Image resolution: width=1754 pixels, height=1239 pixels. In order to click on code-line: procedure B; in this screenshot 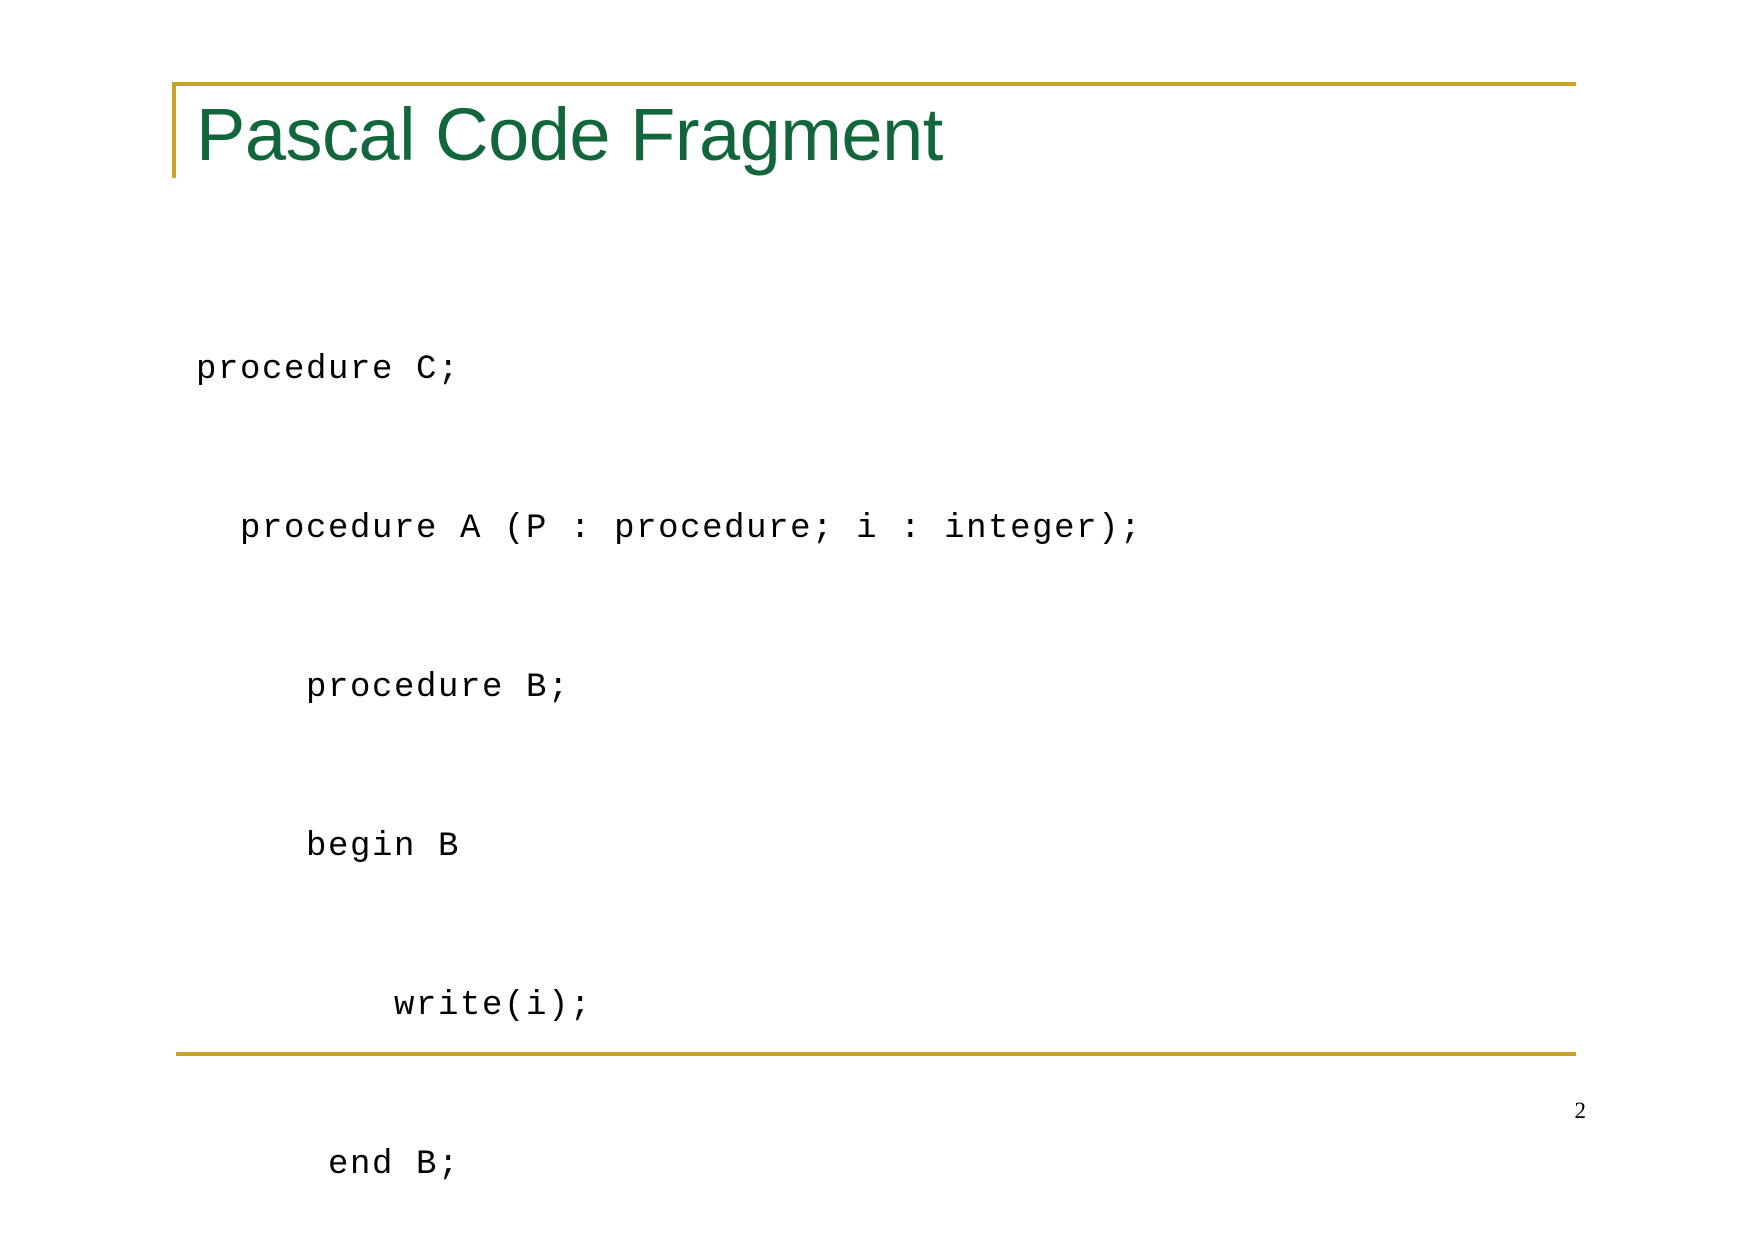, I will do `click(383, 688)`.